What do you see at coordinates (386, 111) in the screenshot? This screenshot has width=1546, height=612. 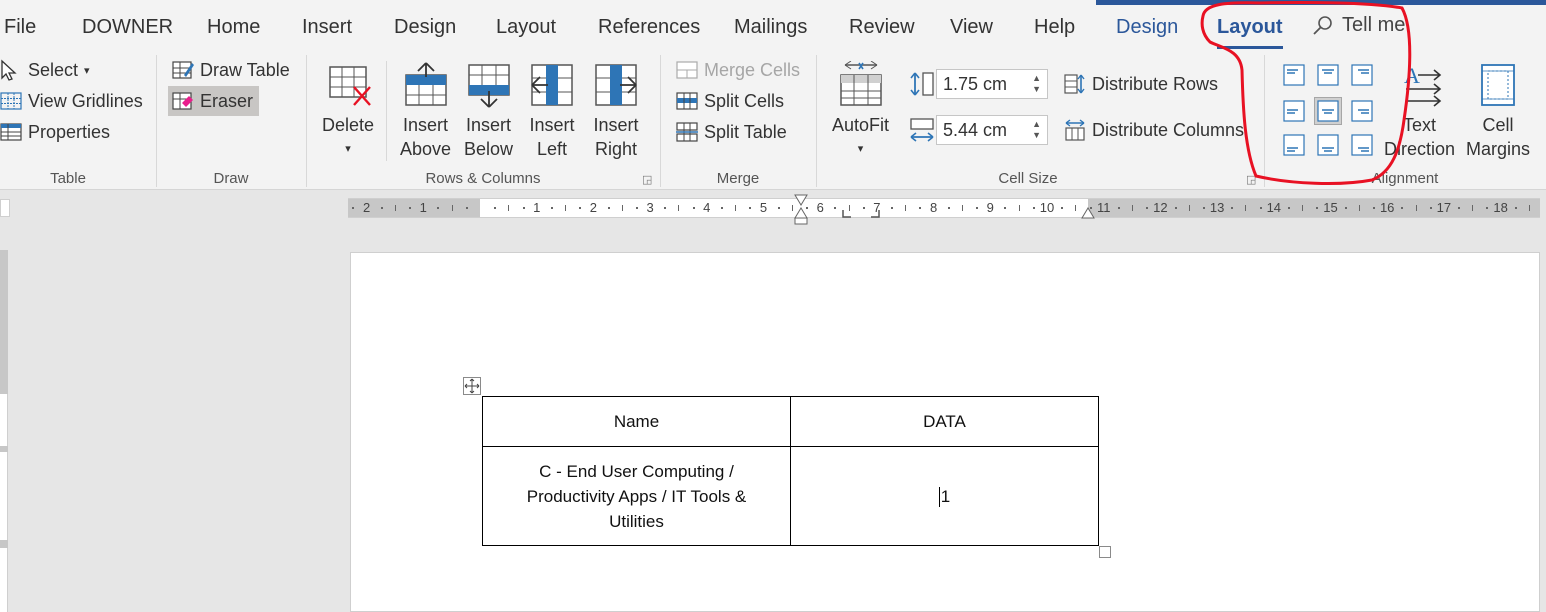 I see `button-separator` at bounding box center [386, 111].